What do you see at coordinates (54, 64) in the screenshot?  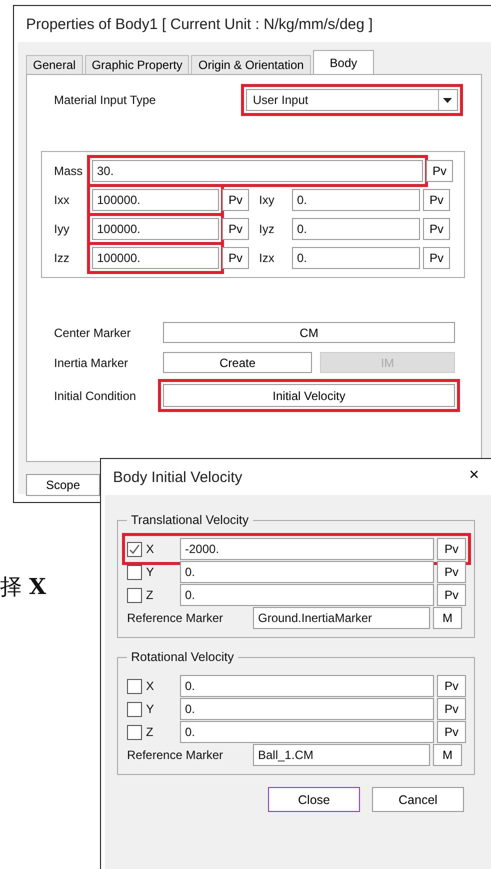 I see `tab: General` at bounding box center [54, 64].